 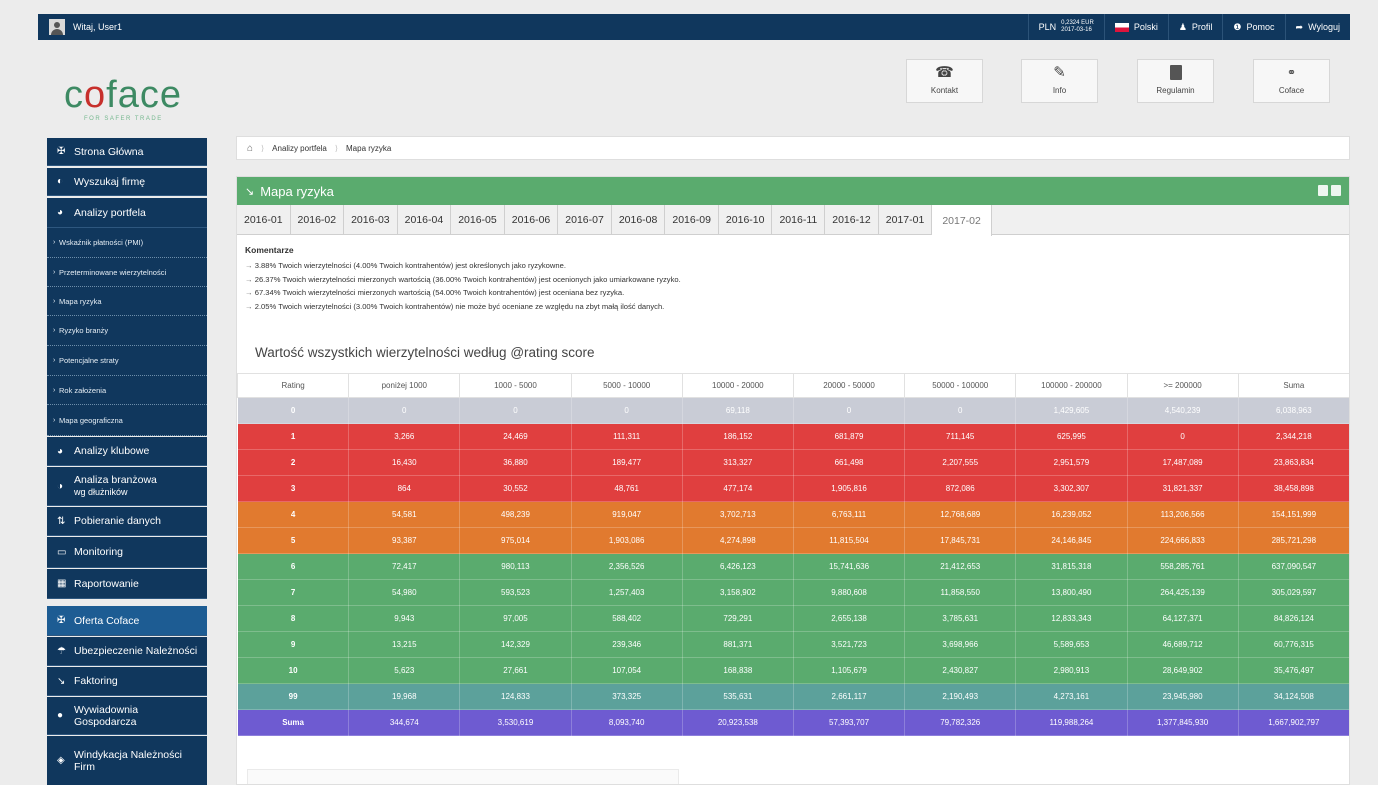 I want to click on link-icon: ⚭, so click(x=1291, y=72).